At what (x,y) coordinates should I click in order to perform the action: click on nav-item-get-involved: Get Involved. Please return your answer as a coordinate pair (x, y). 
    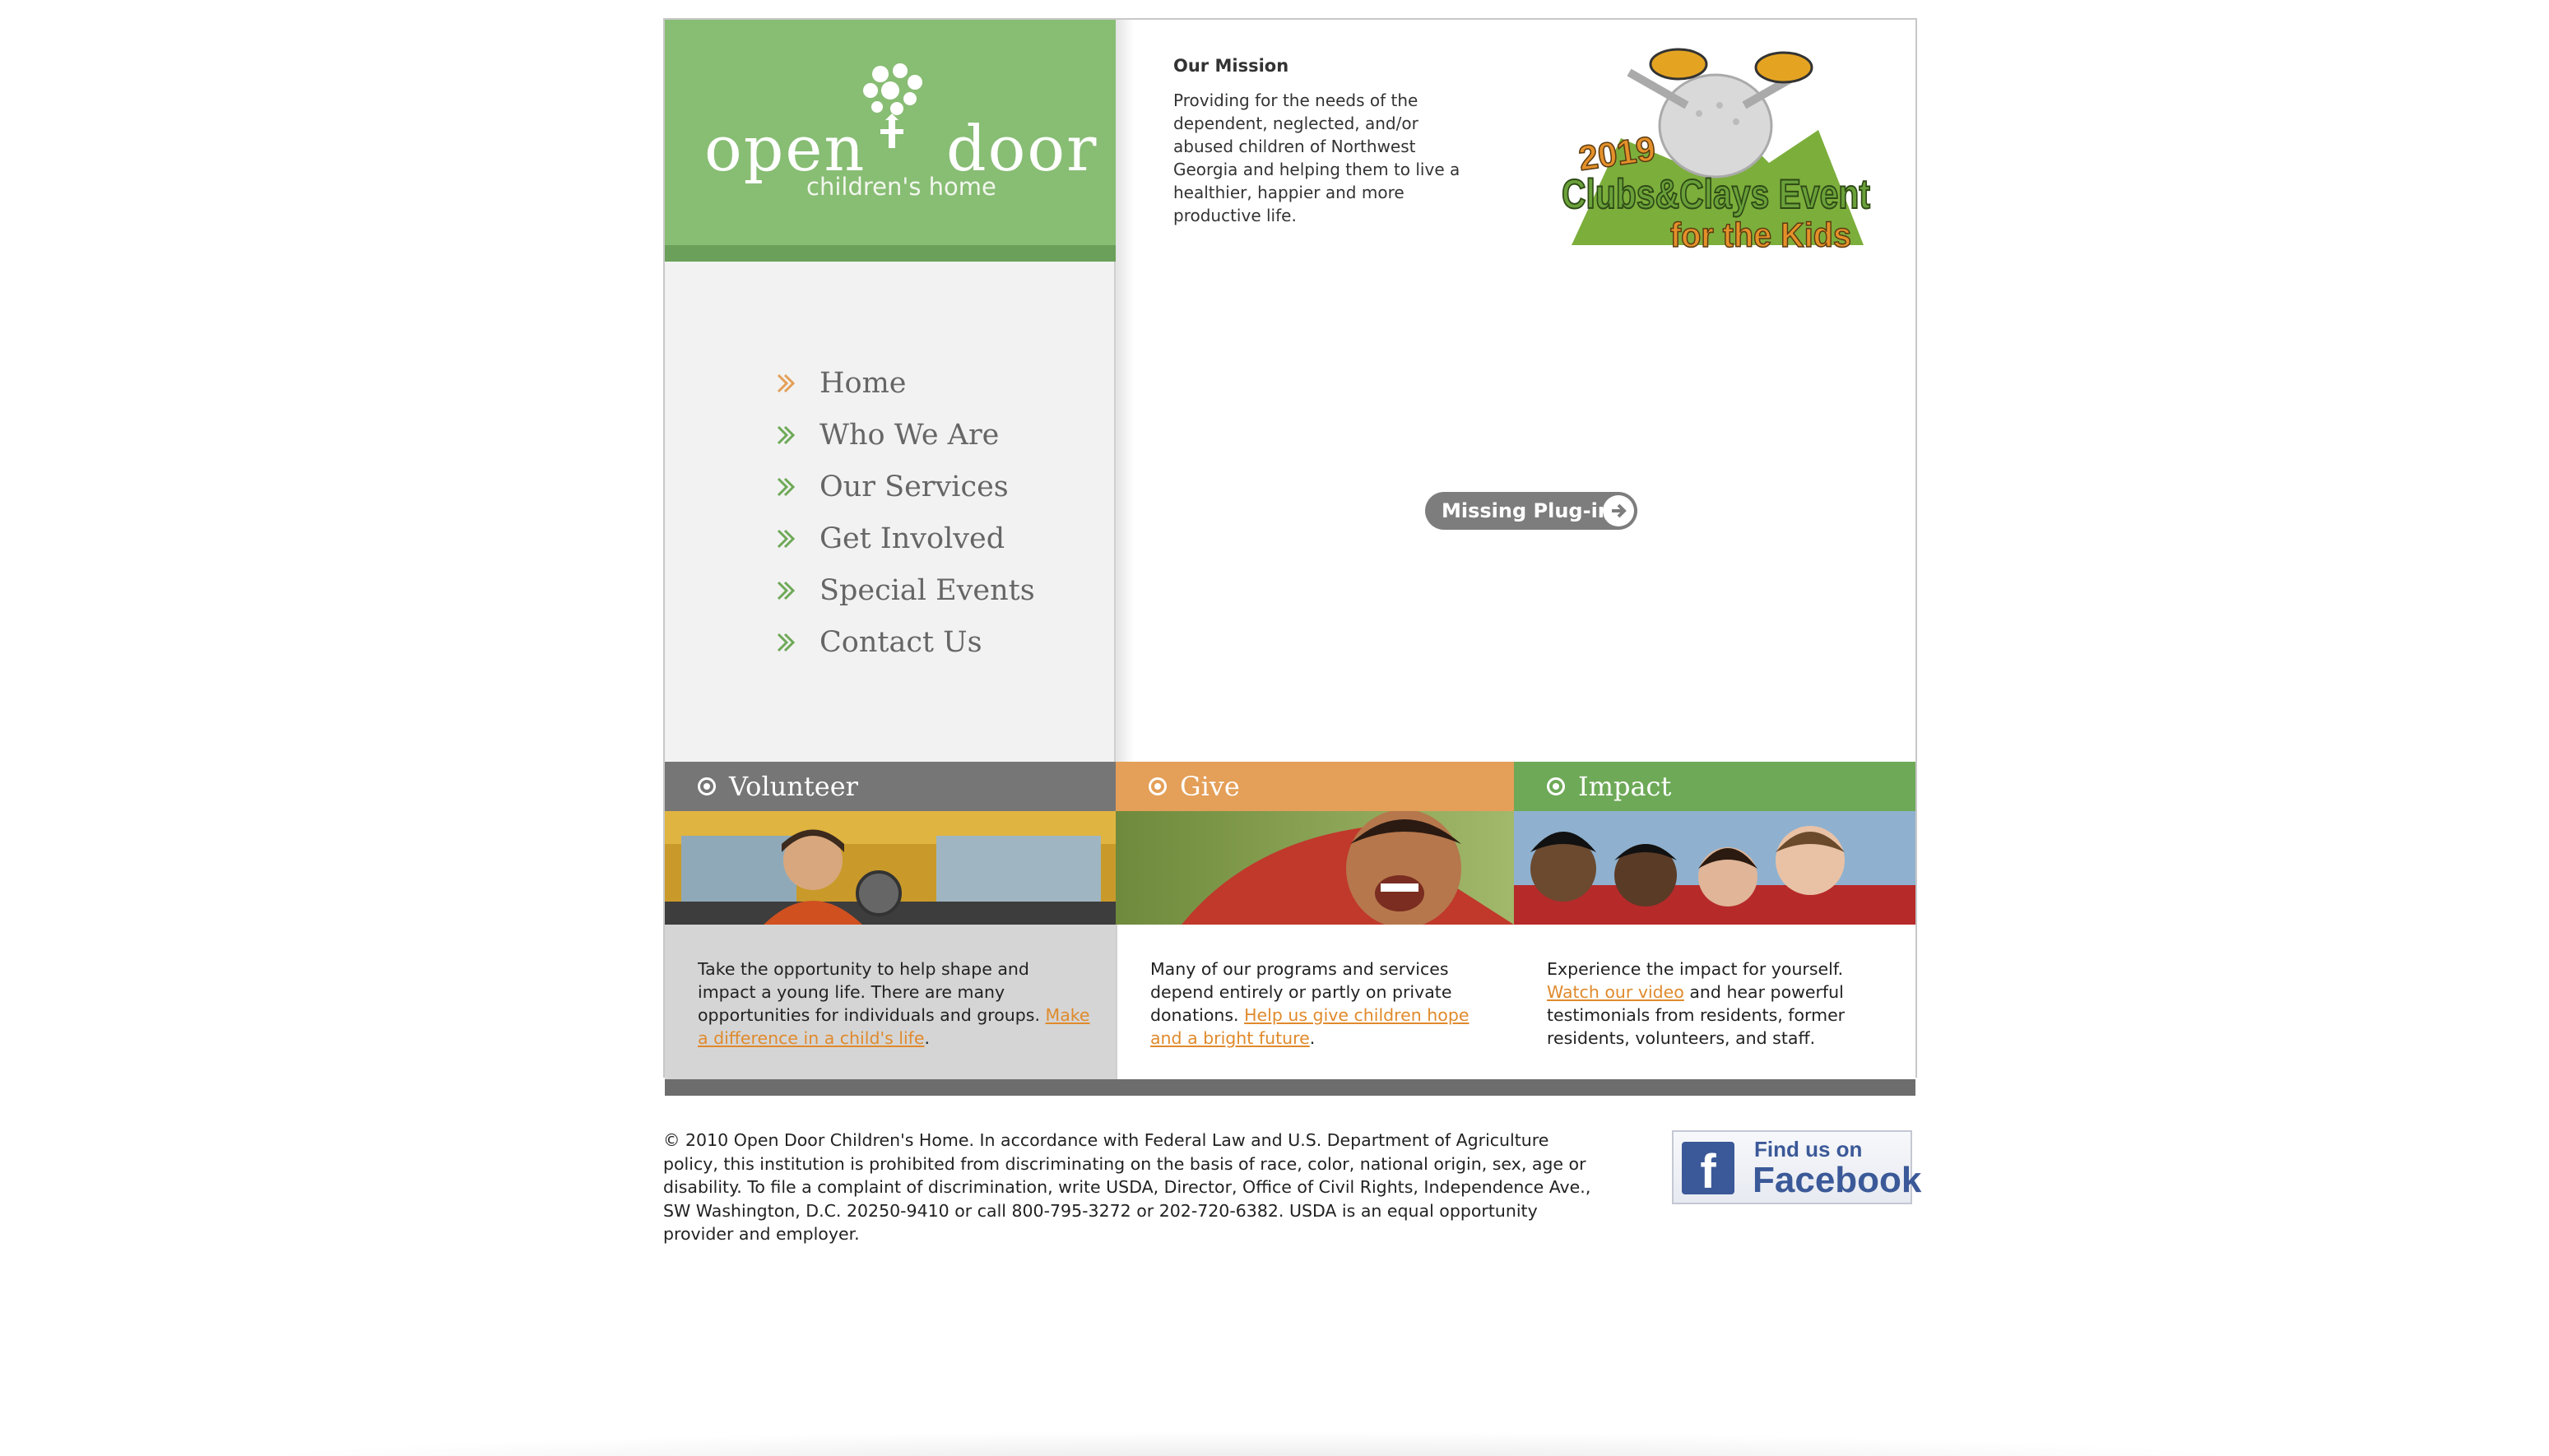
    Looking at the image, I should click on (905, 538).